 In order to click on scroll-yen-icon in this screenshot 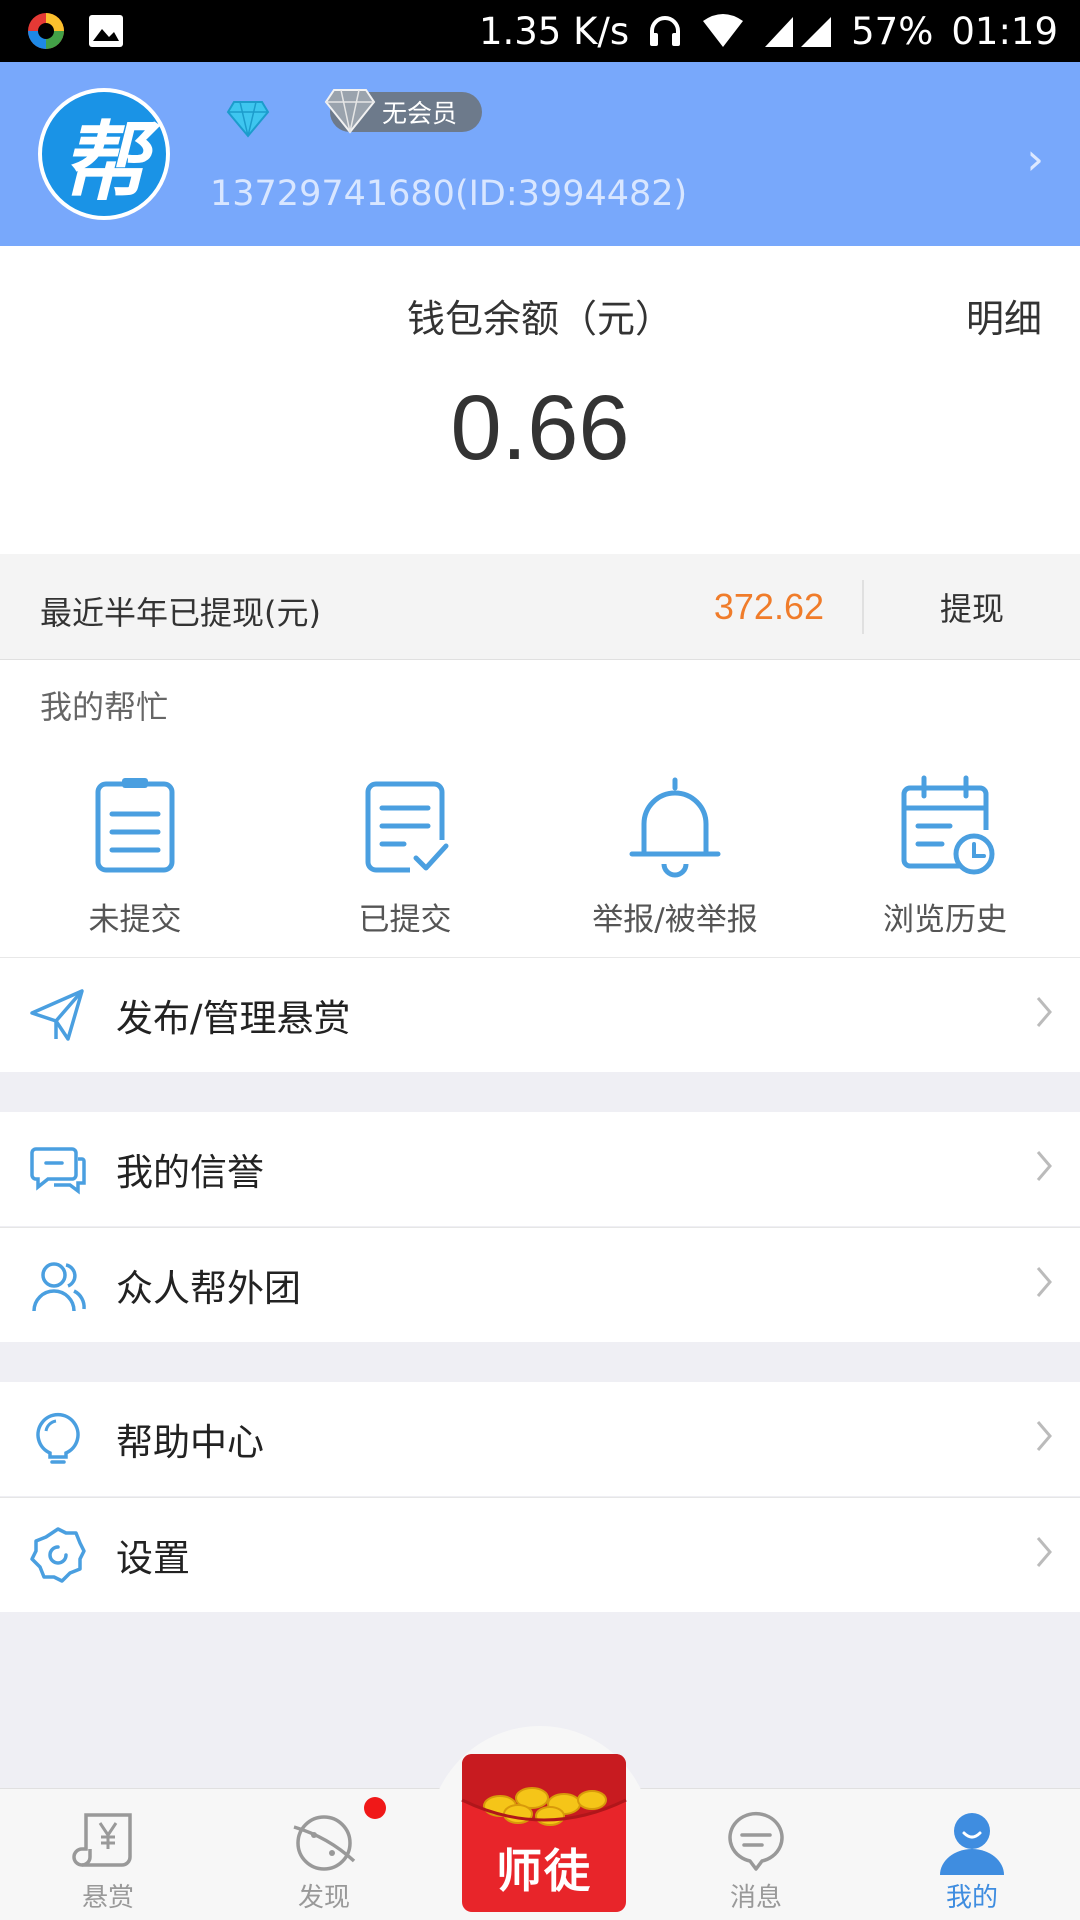, I will do `click(102, 1840)`.